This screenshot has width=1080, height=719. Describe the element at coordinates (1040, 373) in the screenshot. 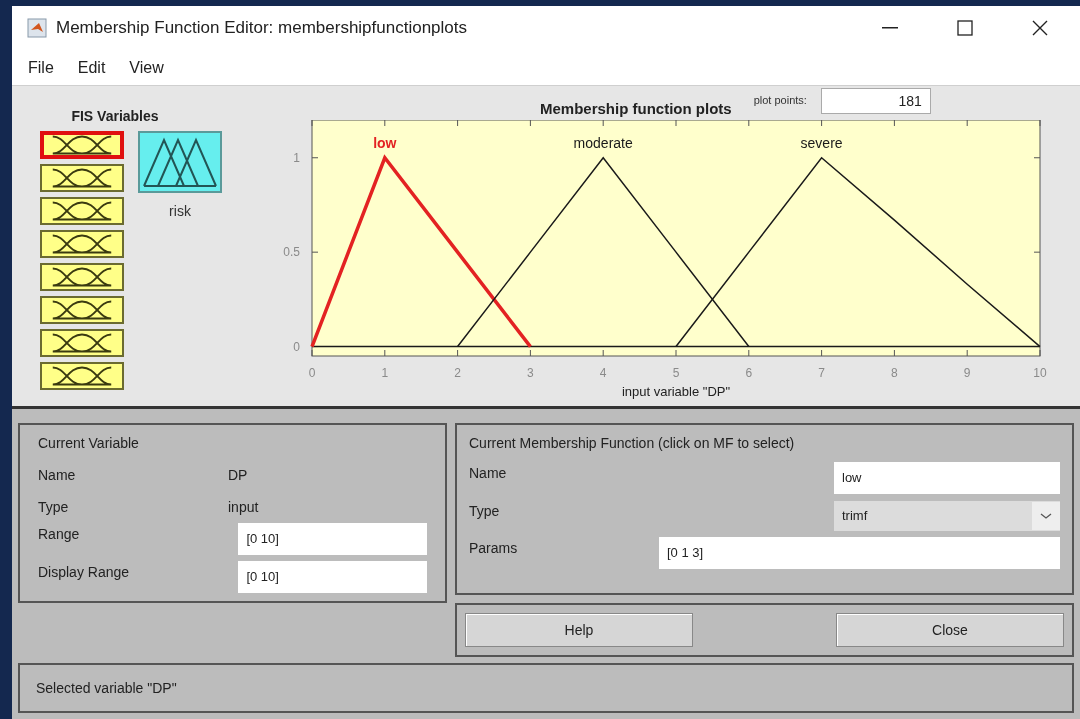

I see `x-tick-label: 10` at that location.